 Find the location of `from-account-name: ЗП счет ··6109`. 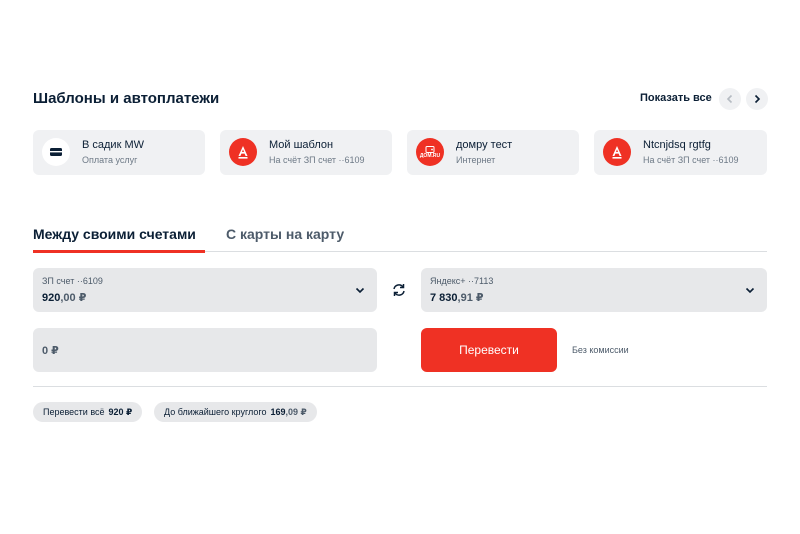

from-account-name: ЗП счет ··6109 is located at coordinates (72, 281).